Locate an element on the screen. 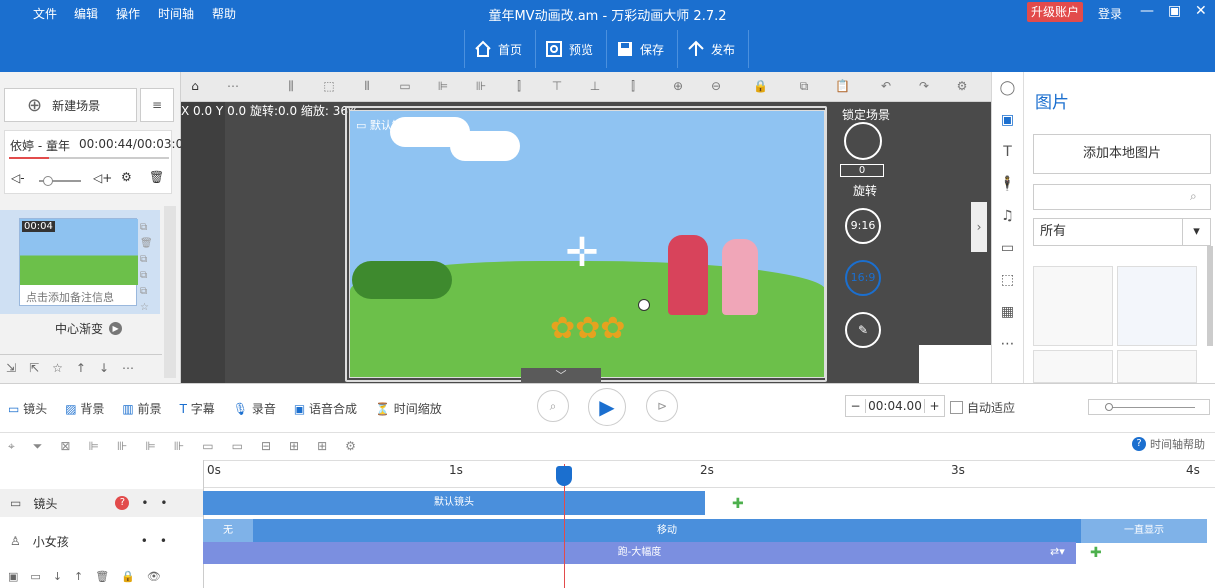 The height and width of the screenshot is (588, 1215). maximize-icon: ▣ is located at coordinates (1174, 11).